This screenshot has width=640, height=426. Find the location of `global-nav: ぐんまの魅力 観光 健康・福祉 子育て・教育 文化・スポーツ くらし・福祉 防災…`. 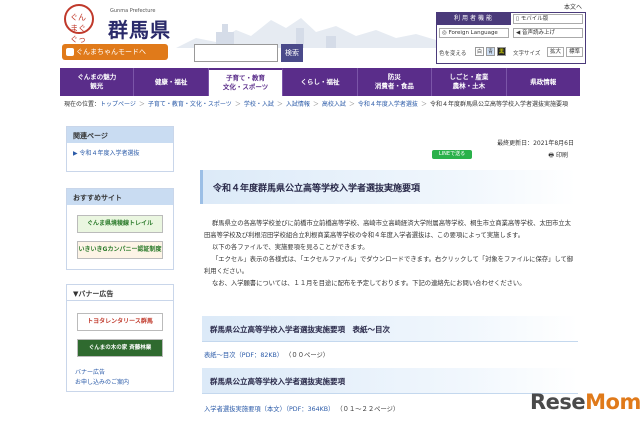

global-nav: ぐんまの魅力 観光 健康・福祉 子育て・教育 文化・スポーツ くらし・福祉 防災… is located at coordinates (320, 82).